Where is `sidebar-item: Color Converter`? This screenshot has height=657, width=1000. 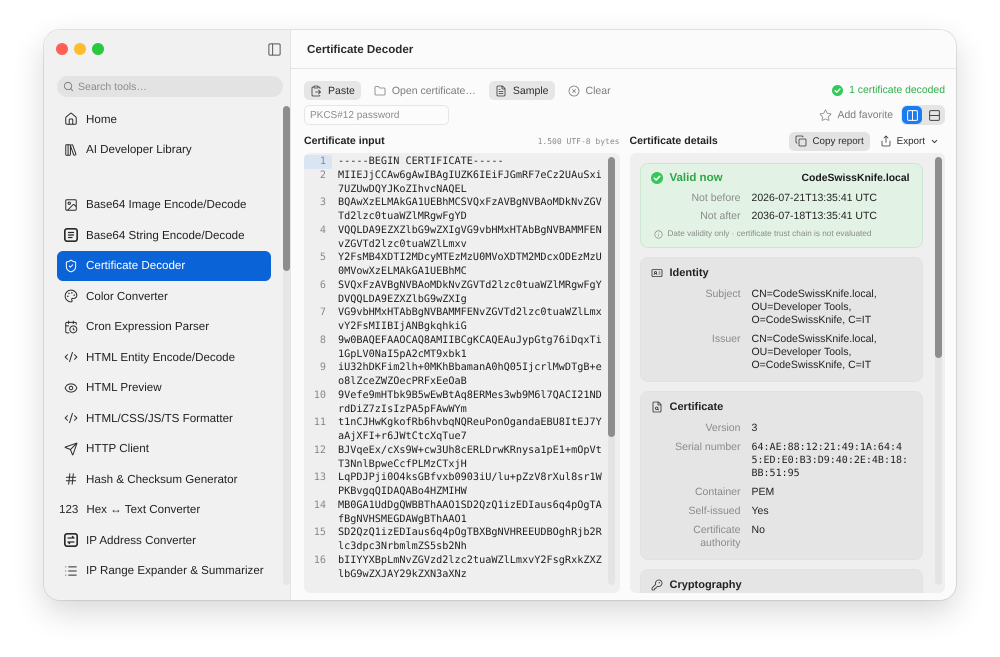
sidebar-item: Color Converter is located at coordinates (164, 296).